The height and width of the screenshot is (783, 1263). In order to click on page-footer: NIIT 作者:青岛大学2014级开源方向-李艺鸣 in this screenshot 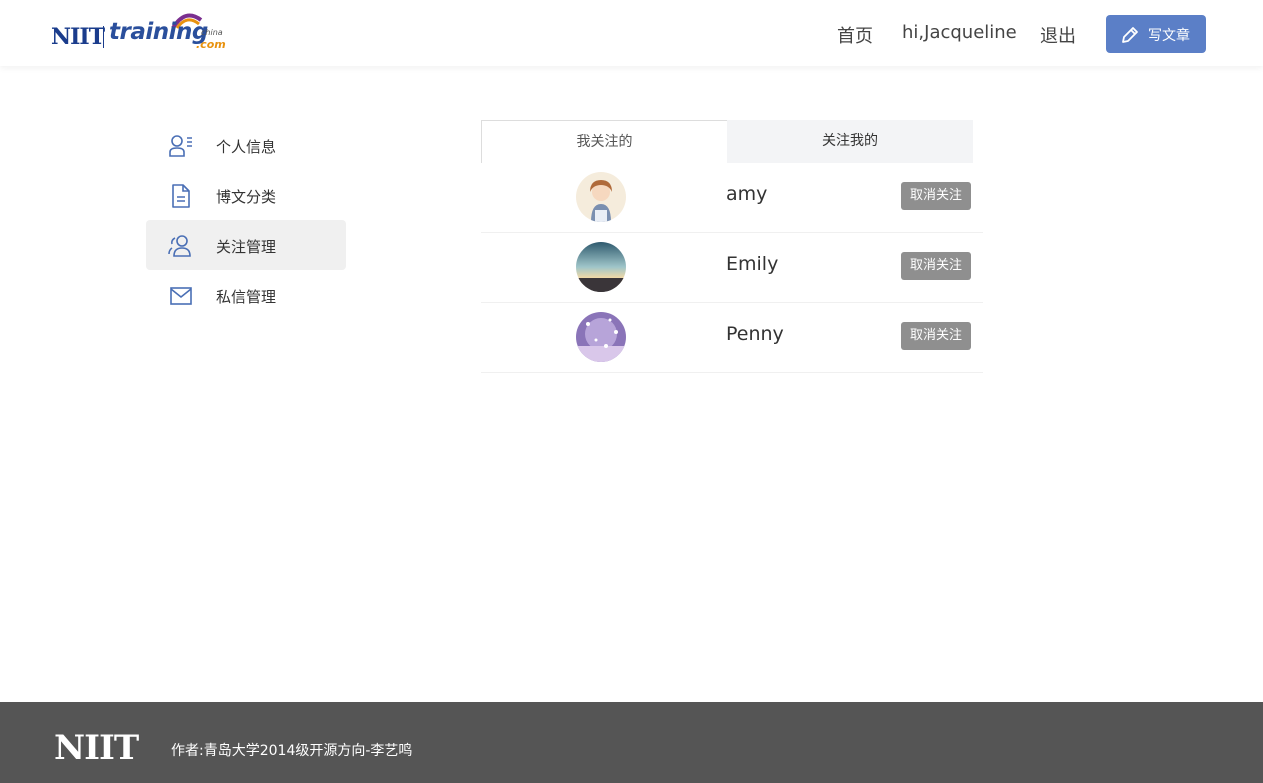, I will do `click(631, 742)`.